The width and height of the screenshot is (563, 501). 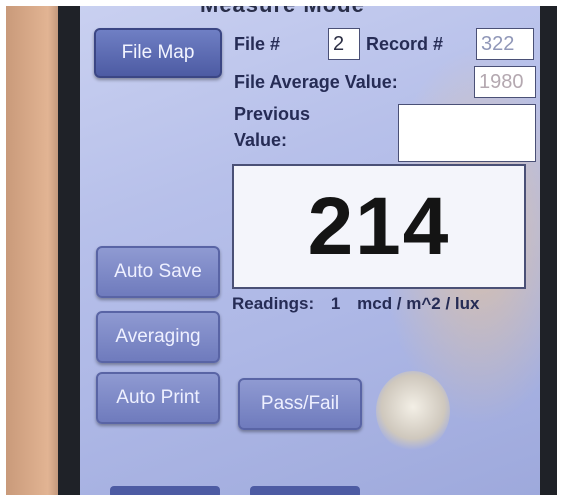 What do you see at coordinates (335, 303) in the screenshot?
I see `readings-count: 1` at bounding box center [335, 303].